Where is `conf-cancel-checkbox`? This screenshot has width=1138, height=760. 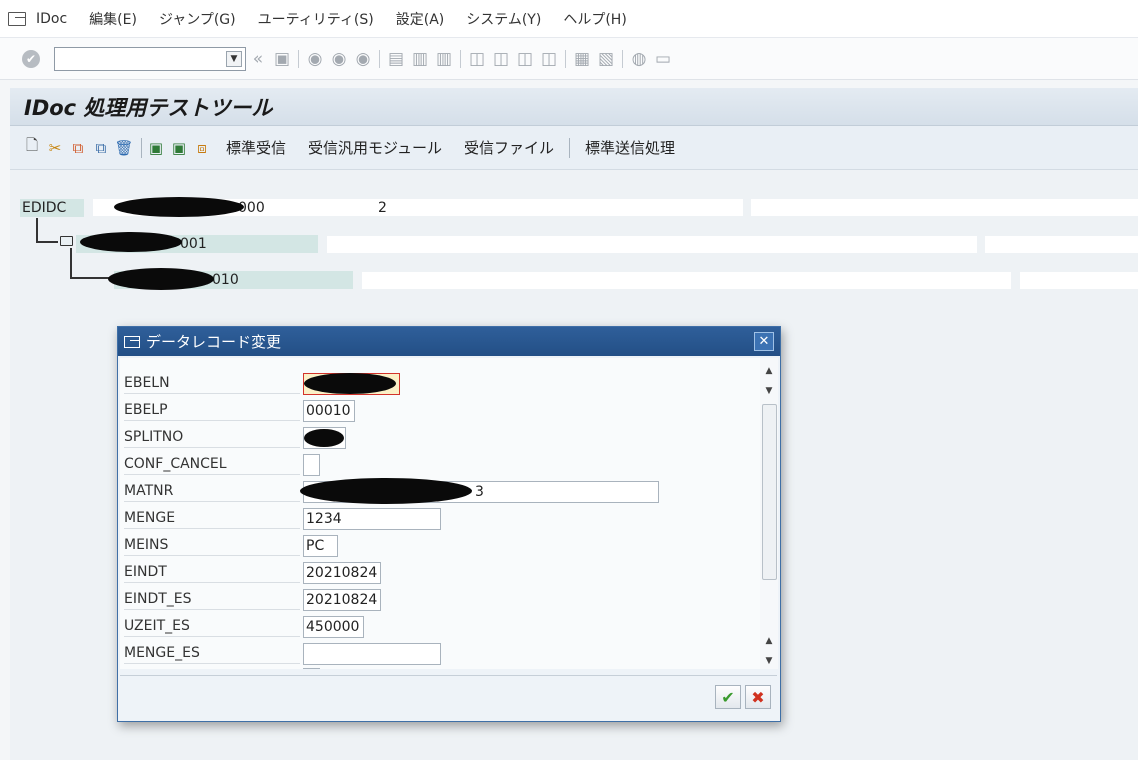 conf-cancel-checkbox is located at coordinates (311, 465).